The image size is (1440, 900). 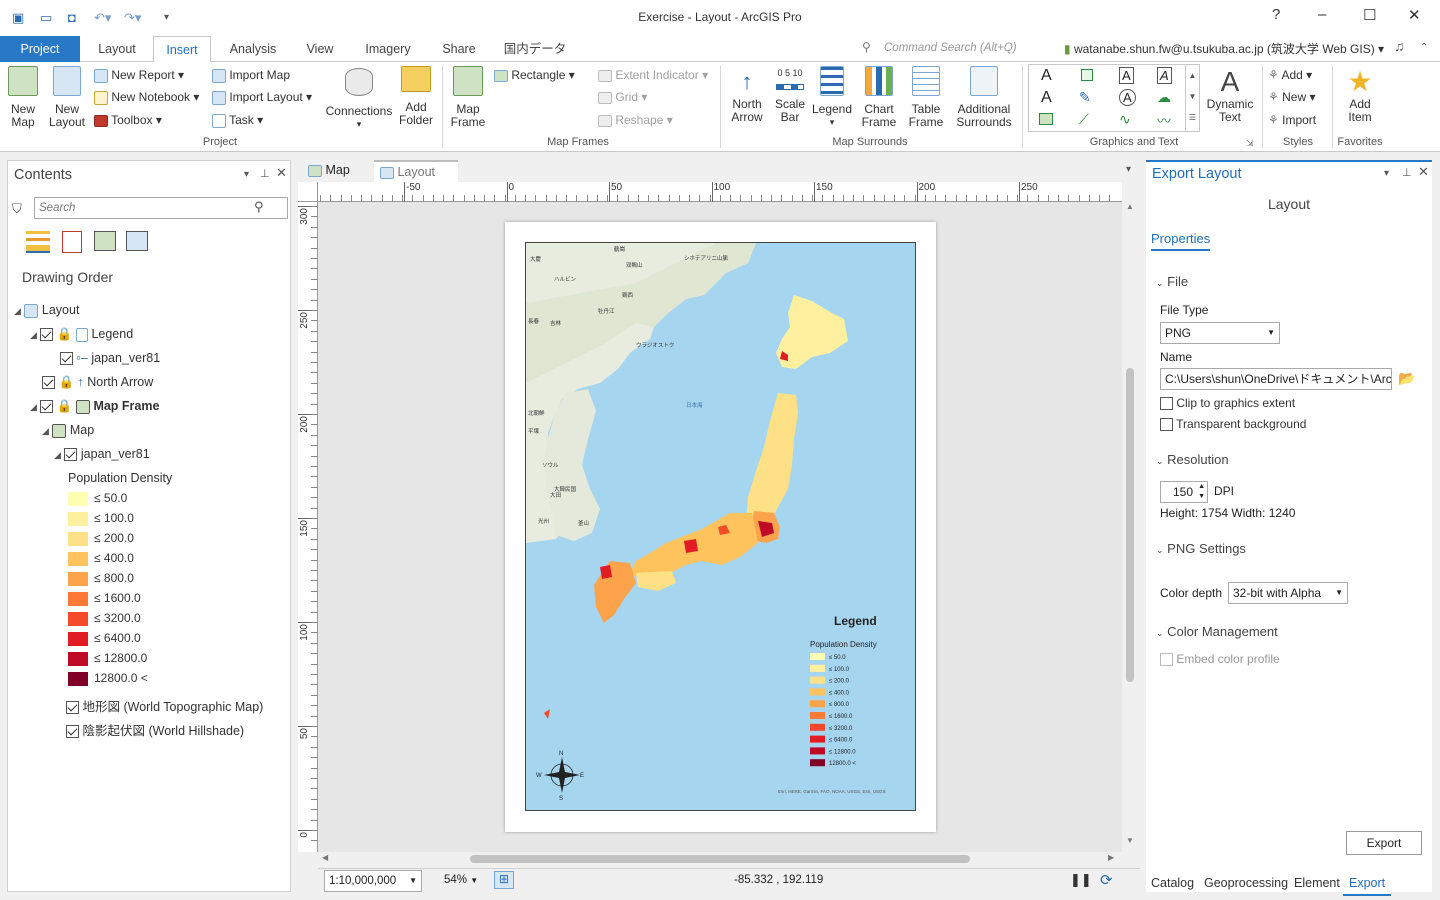 What do you see at coordinates (1423, 172) in the screenshot?
I see `pane-close-icon: ✕` at bounding box center [1423, 172].